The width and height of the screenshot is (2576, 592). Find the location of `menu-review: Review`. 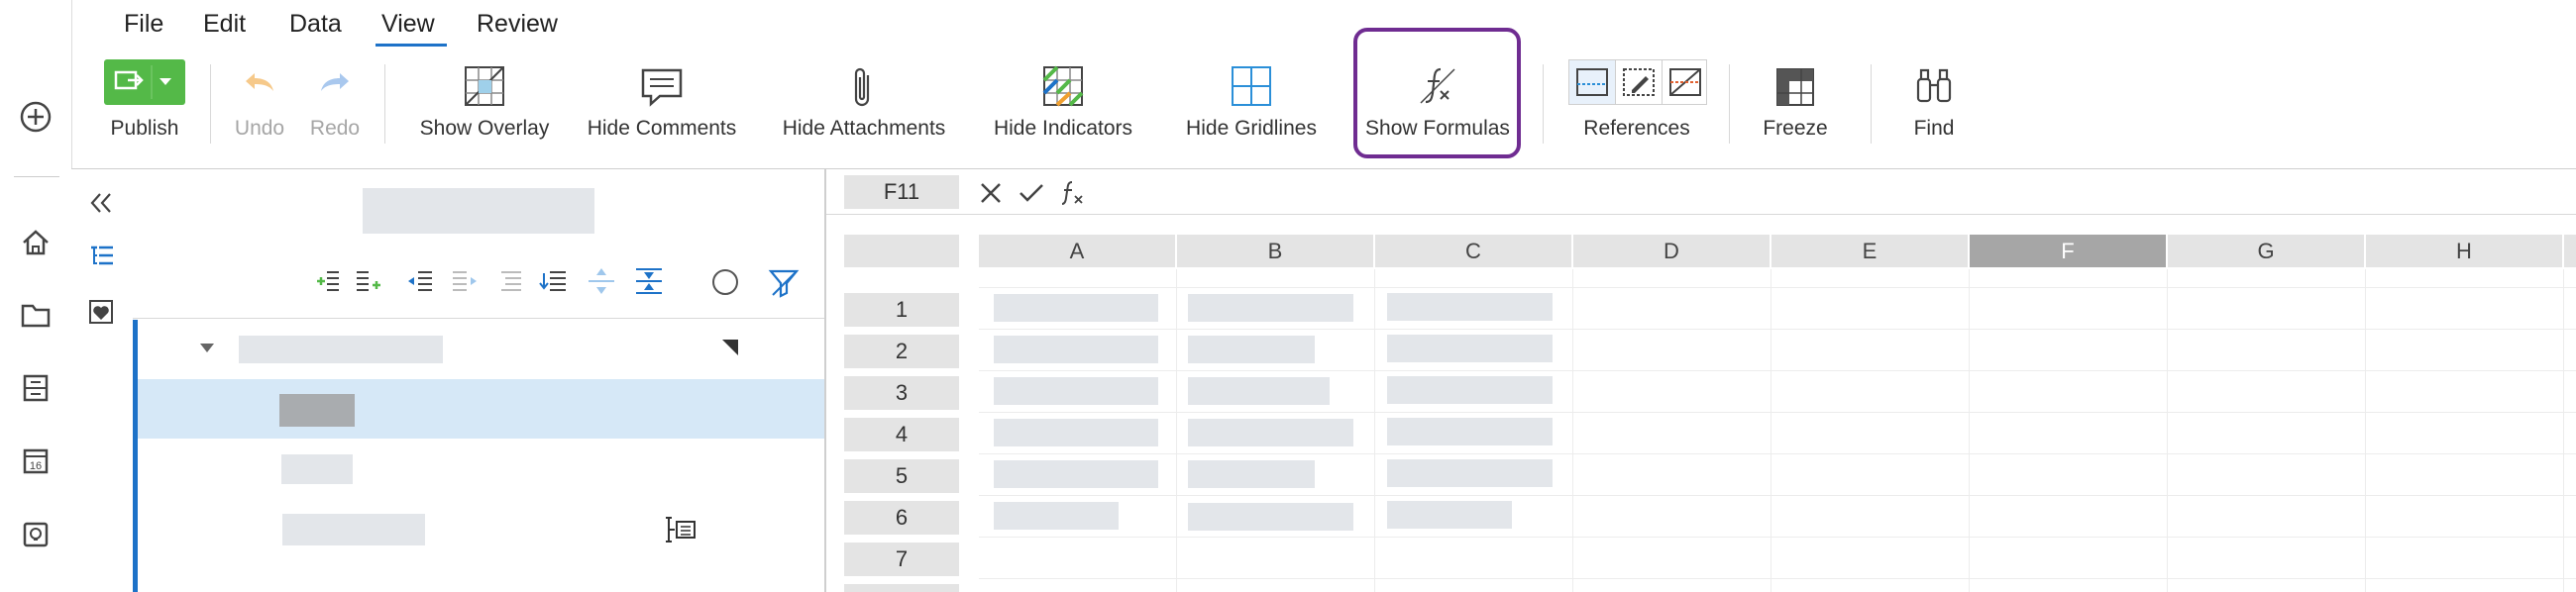

menu-review: Review is located at coordinates (517, 24).